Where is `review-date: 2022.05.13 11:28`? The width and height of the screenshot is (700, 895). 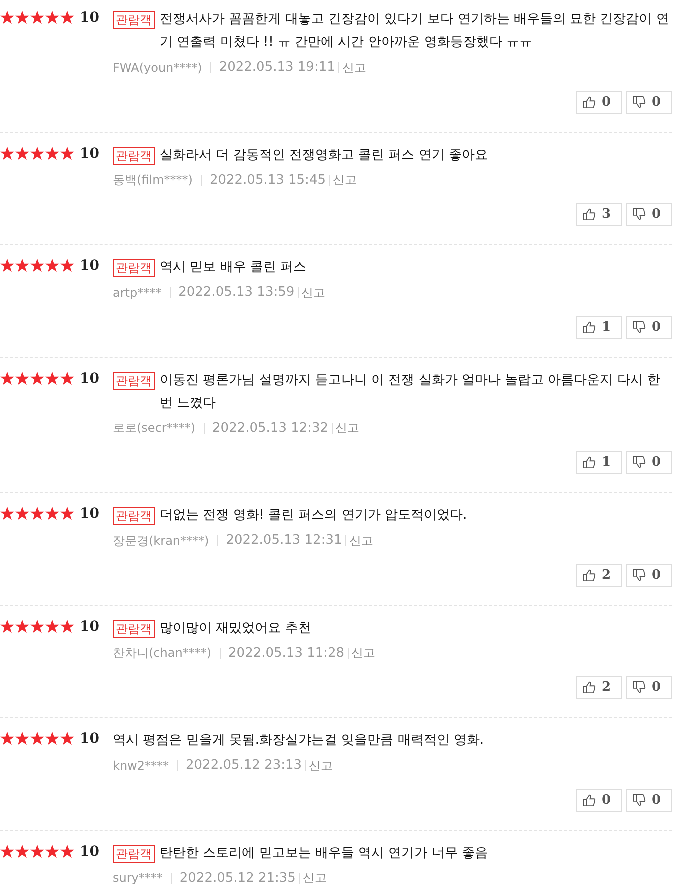
review-date: 2022.05.13 11:28 is located at coordinates (286, 653).